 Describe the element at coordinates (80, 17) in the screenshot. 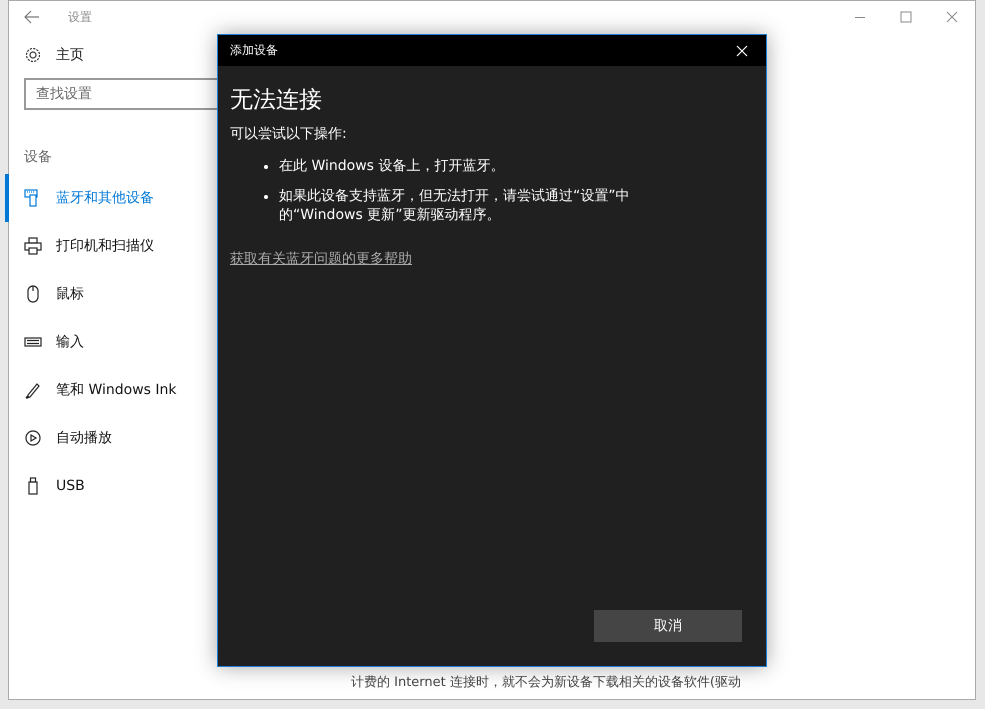

I see `window-title: 设置` at that location.